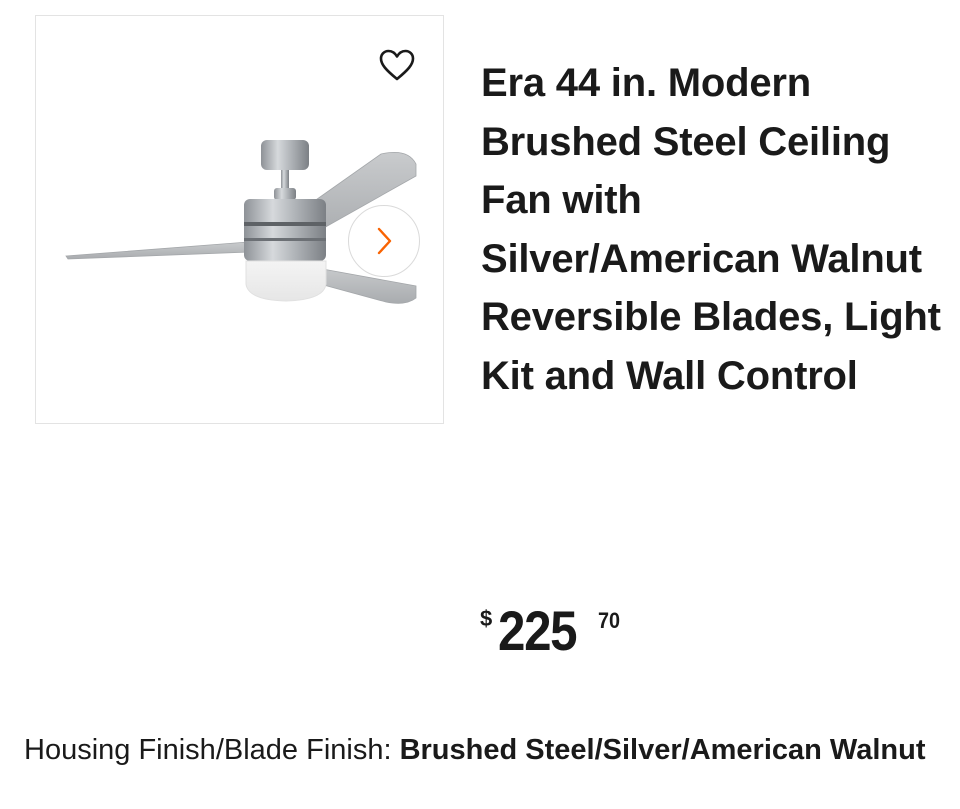  What do you see at coordinates (212, 750) in the screenshot?
I see `finish-label: Housing Finish/Blade Finish:` at bounding box center [212, 750].